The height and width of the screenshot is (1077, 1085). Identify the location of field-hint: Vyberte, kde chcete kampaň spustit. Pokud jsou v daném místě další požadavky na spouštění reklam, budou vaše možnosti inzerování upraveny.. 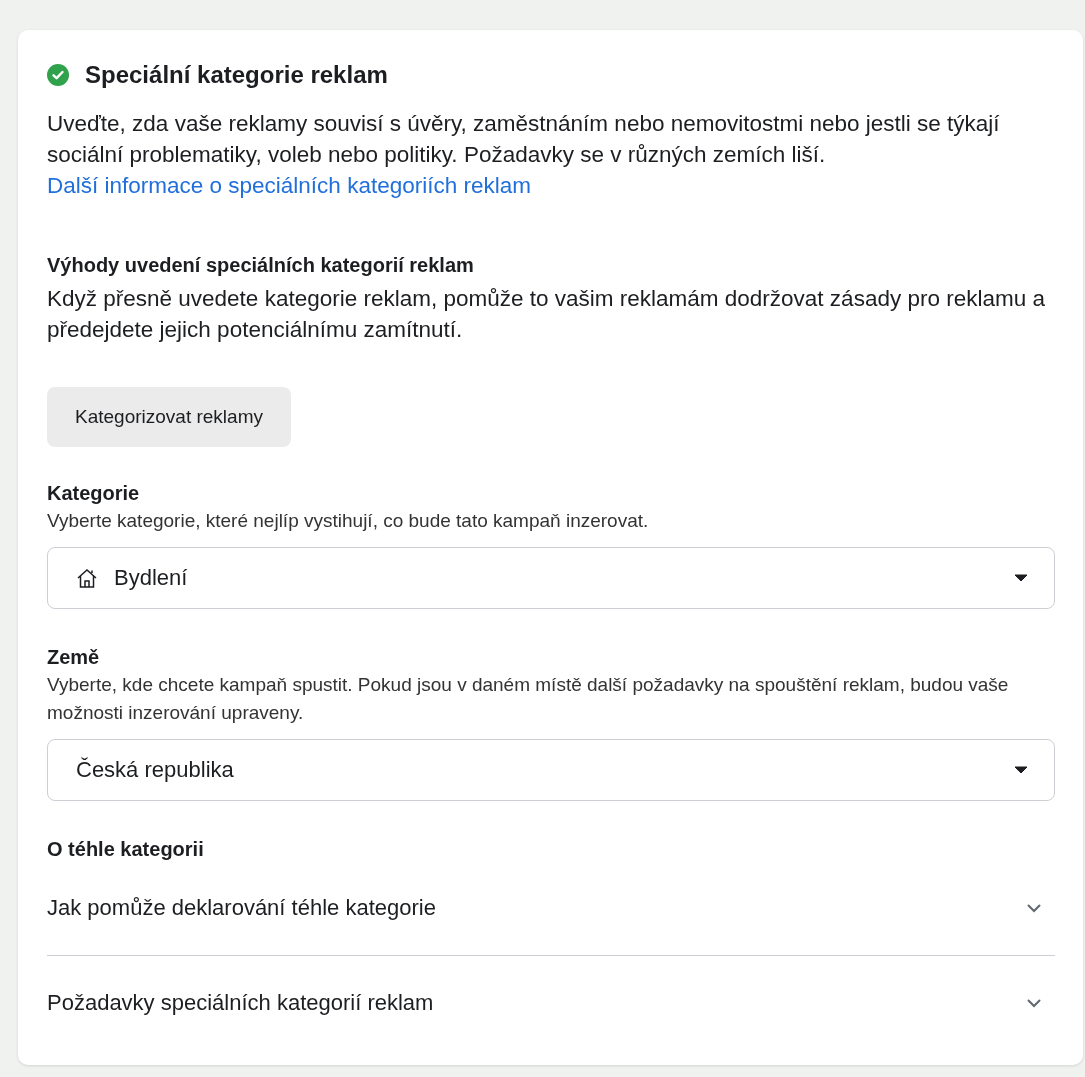
(528, 699).